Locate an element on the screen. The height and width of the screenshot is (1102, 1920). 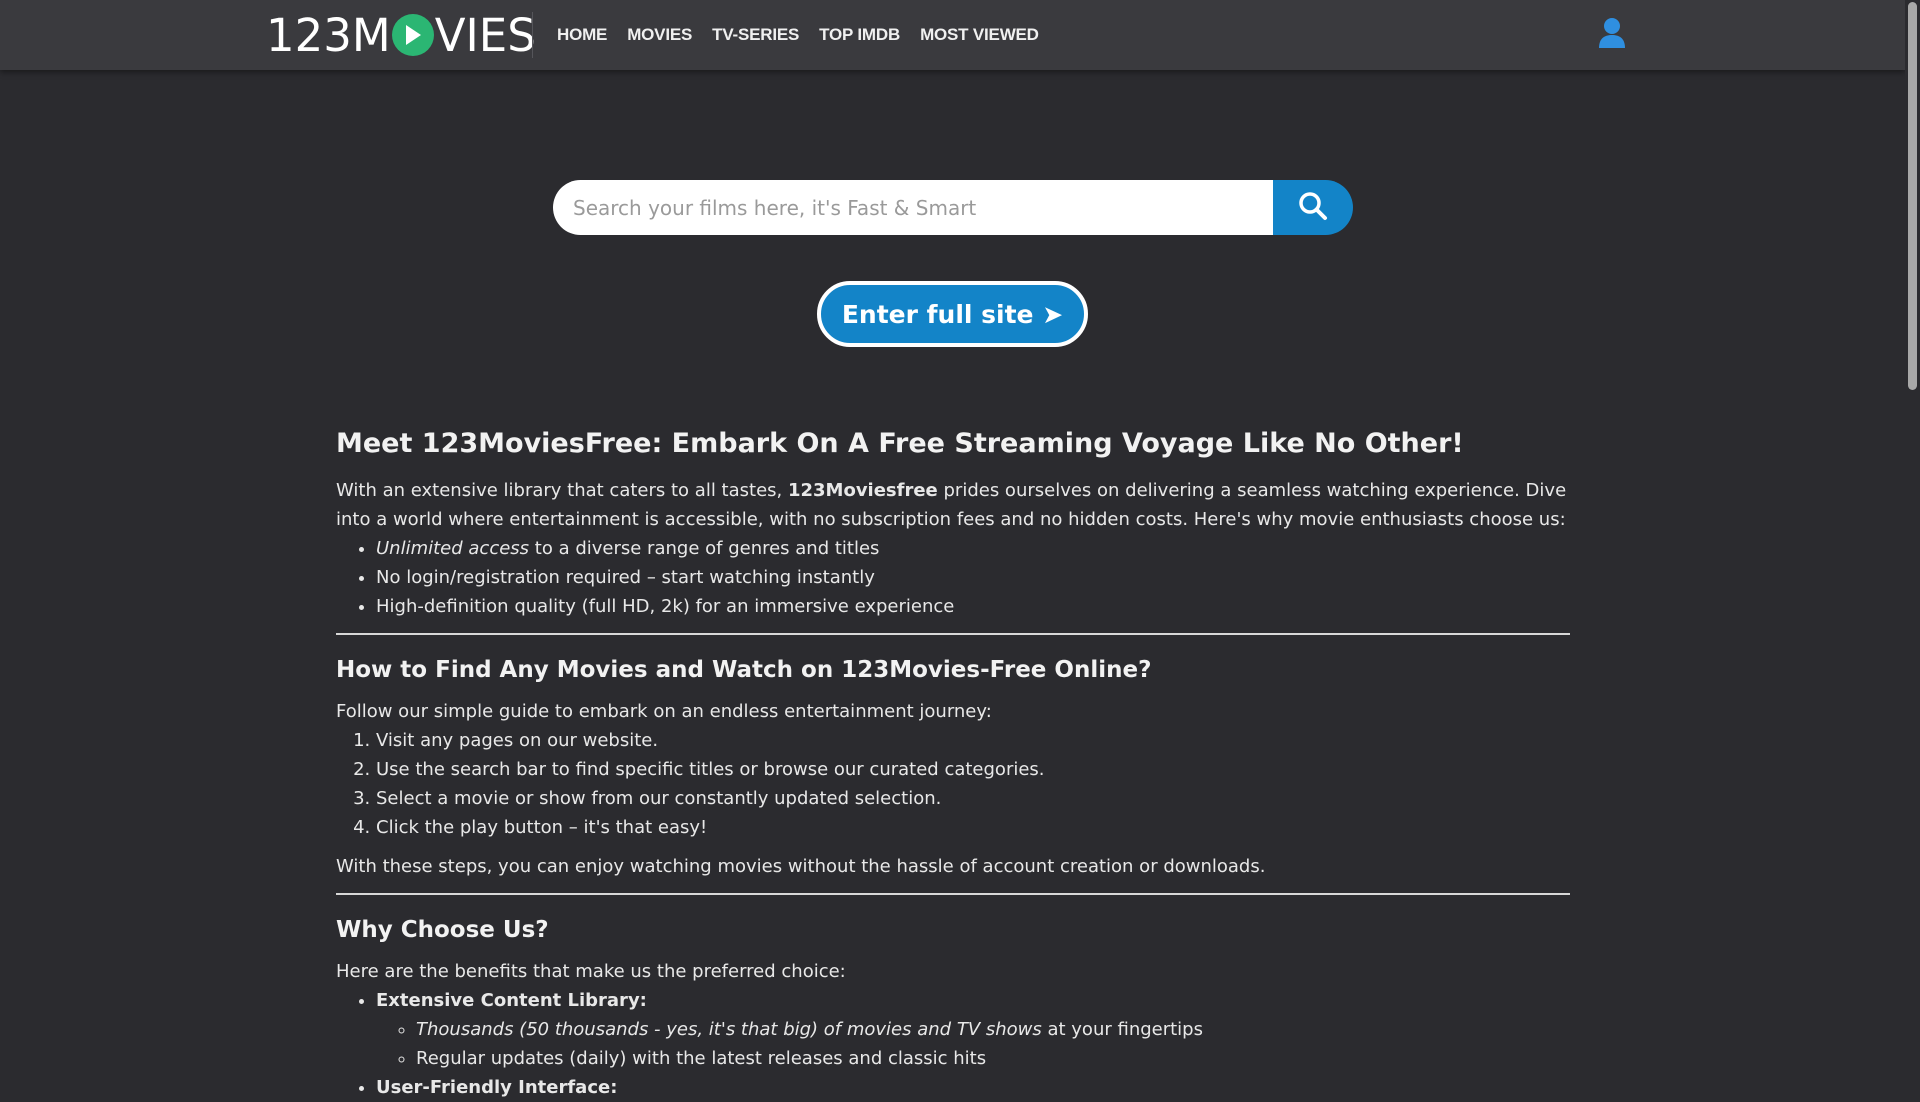
search-bar is located at coordinates (953, 207).